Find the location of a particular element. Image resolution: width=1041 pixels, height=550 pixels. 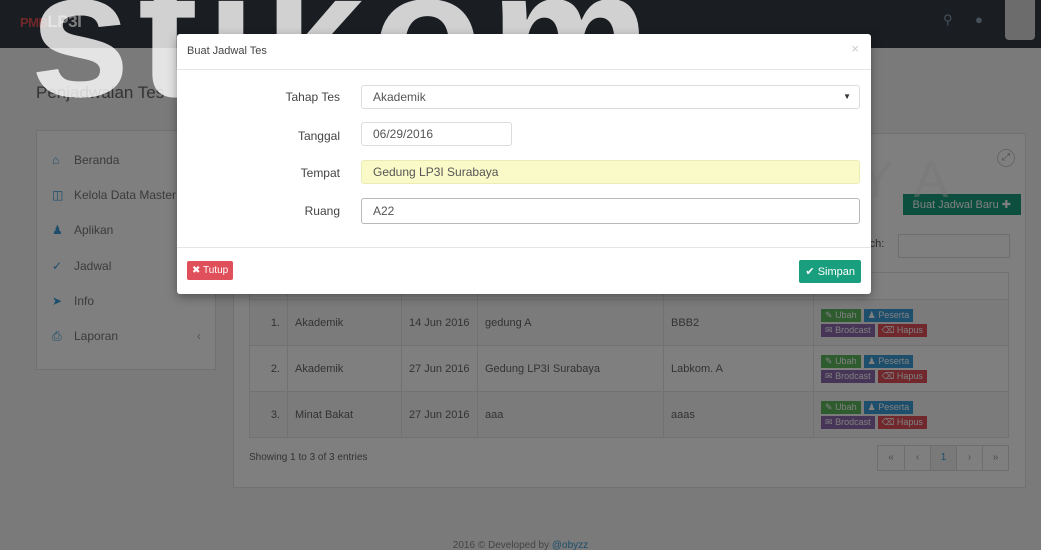

ruang-input is located at coordinates (610, 211).